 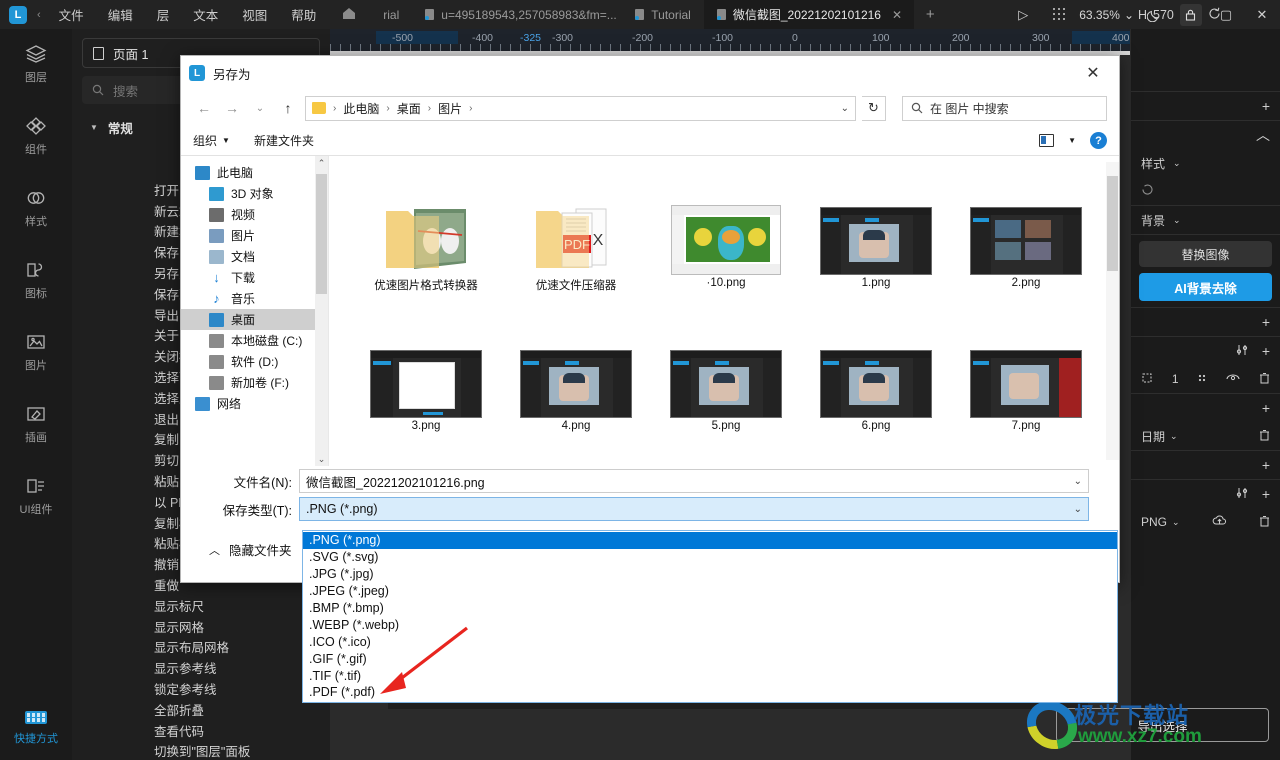 What do you see at coordinates (1205, 351) in the screenshot?
I see `effects-header-row: +` at bounding box center [1205, 351].